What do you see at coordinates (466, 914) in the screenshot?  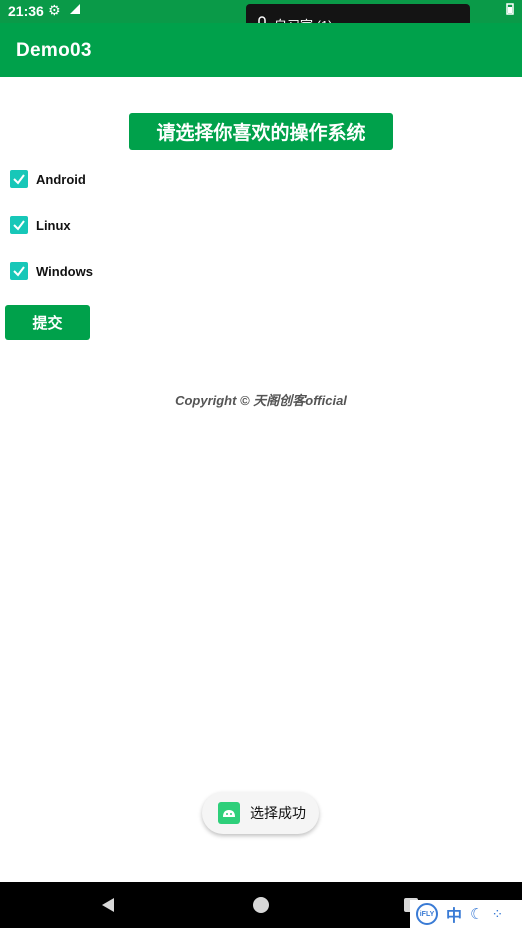 I see `ime-toolbar: iFLY 中 ☾ ⁘` at bounding box center [466, 914].